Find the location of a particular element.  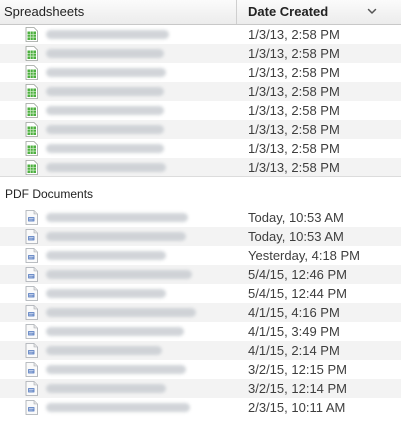

date-created-value: 4/1/15, 3:49 PM is located at coordinates (294, 331).